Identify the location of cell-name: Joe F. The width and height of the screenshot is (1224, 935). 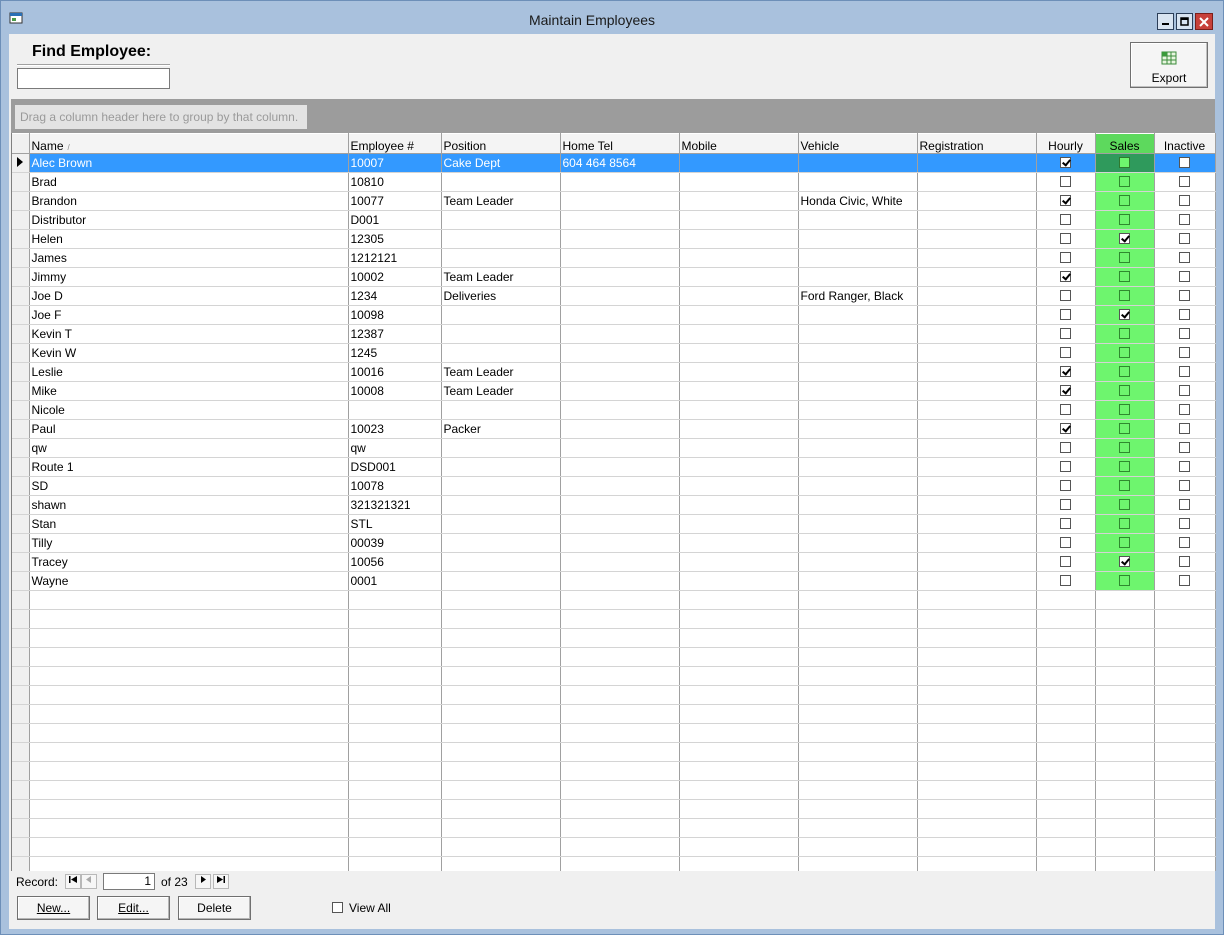
(189, 315).